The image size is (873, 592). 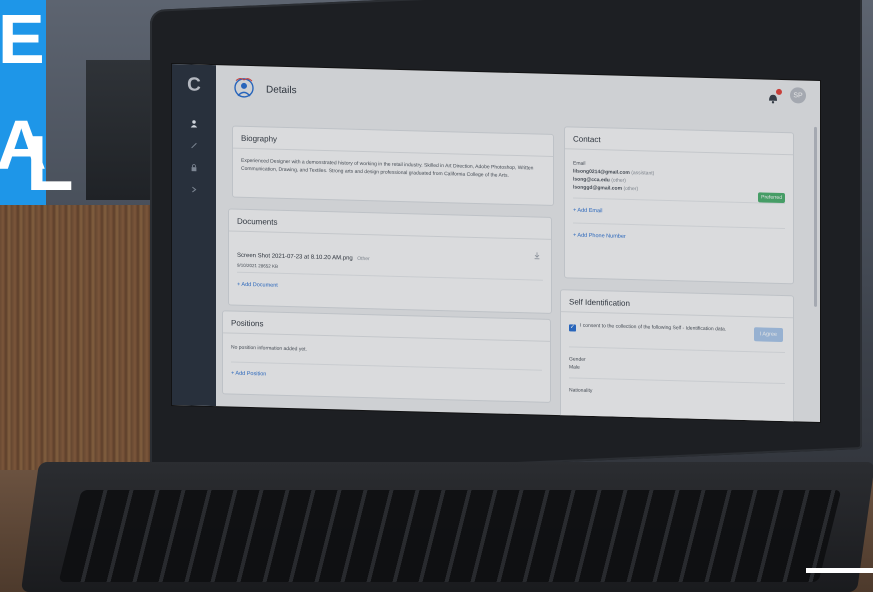 I want to click on agree-button: I Agree, so click(x=768, y=334).